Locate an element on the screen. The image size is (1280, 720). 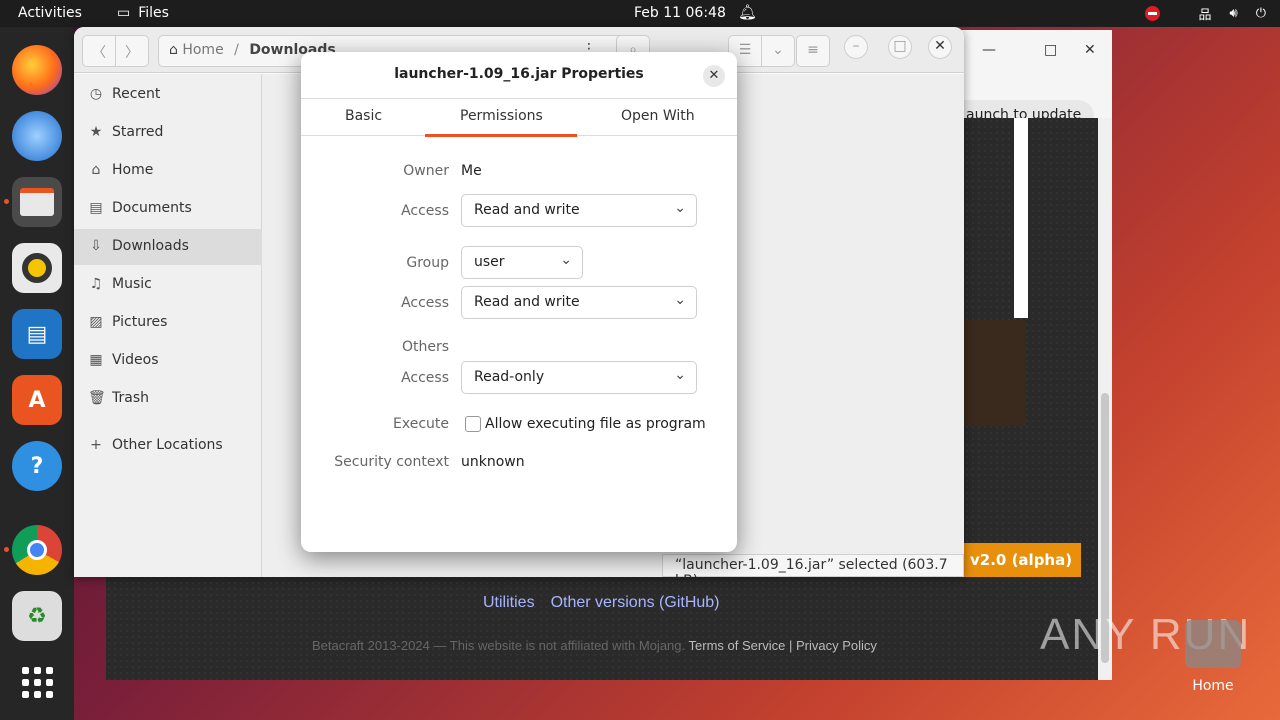
execute-option-label: Allow executing file as program is located at coordinates (595, 424).